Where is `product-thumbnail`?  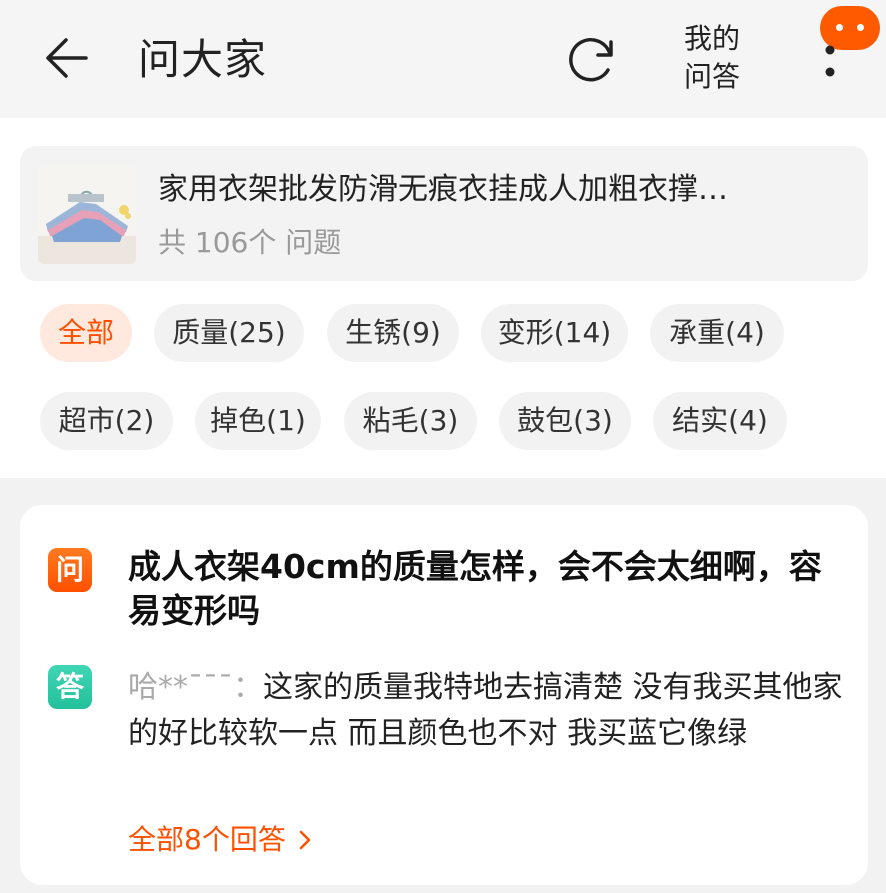
product-thumbnail is located at coordinates (87, 215).